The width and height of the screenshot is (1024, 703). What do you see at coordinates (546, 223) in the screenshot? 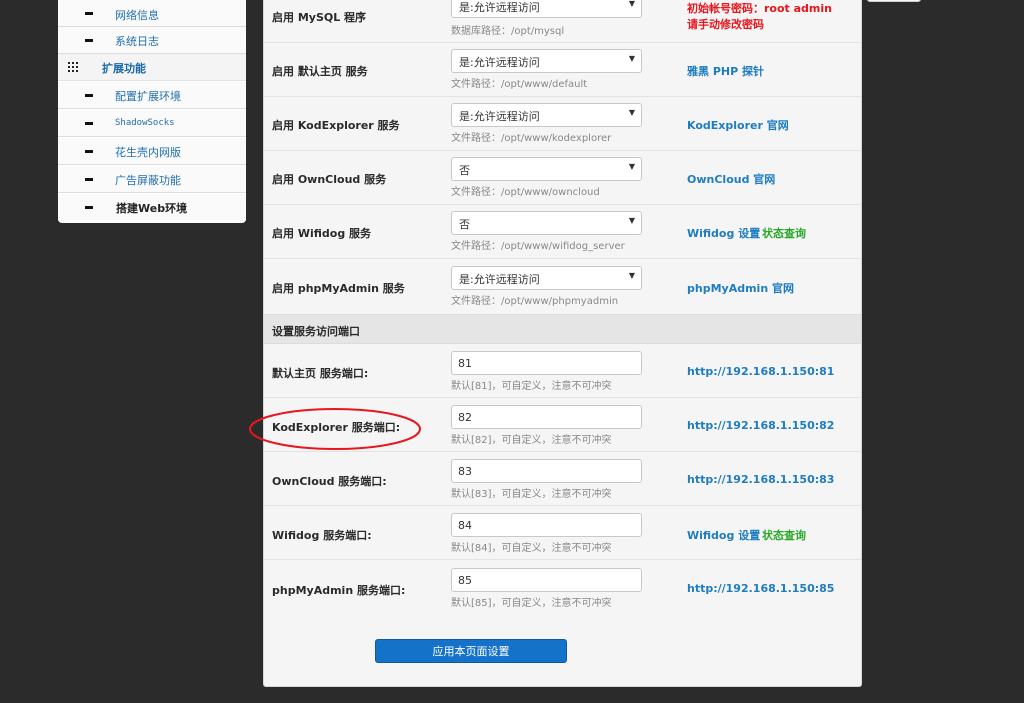
I see `wifidog-select: 否 ▼` at bounding box center [546, 223].